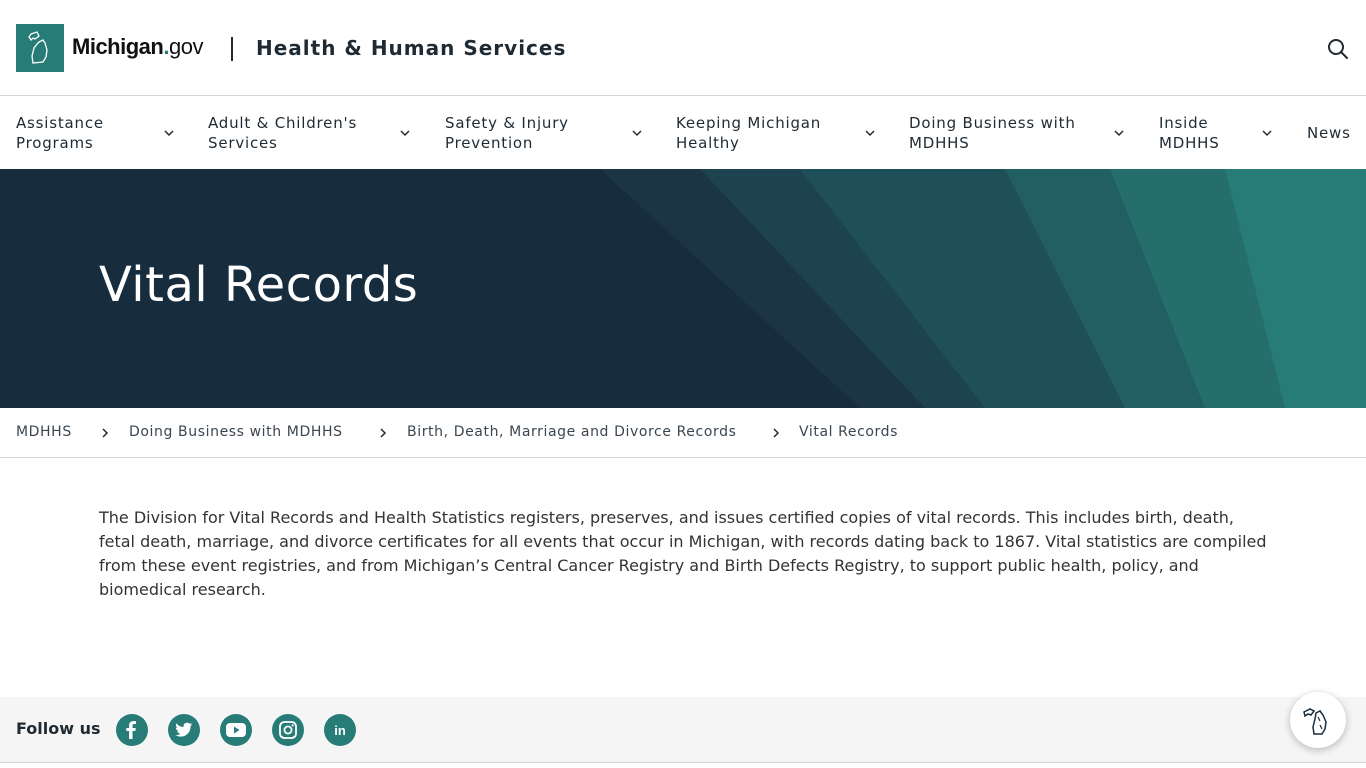 The image size is (1366, 768). I want to click on nav-label-line2: Programs, so click(55, 143).